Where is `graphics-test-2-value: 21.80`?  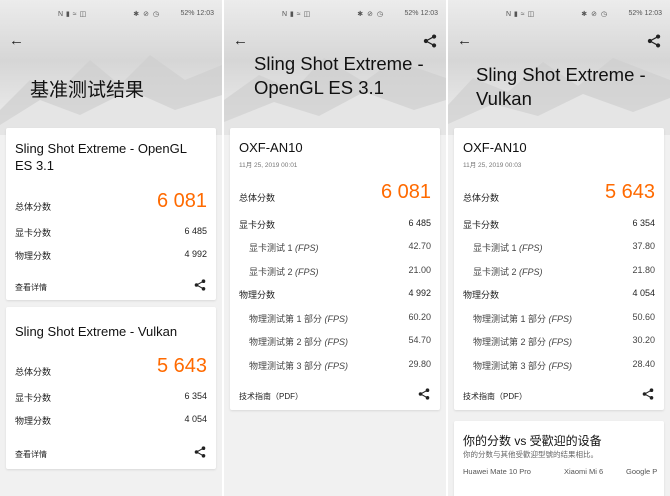 graphics-test-2-value: 21.80 is located at coordinates (643, 270).